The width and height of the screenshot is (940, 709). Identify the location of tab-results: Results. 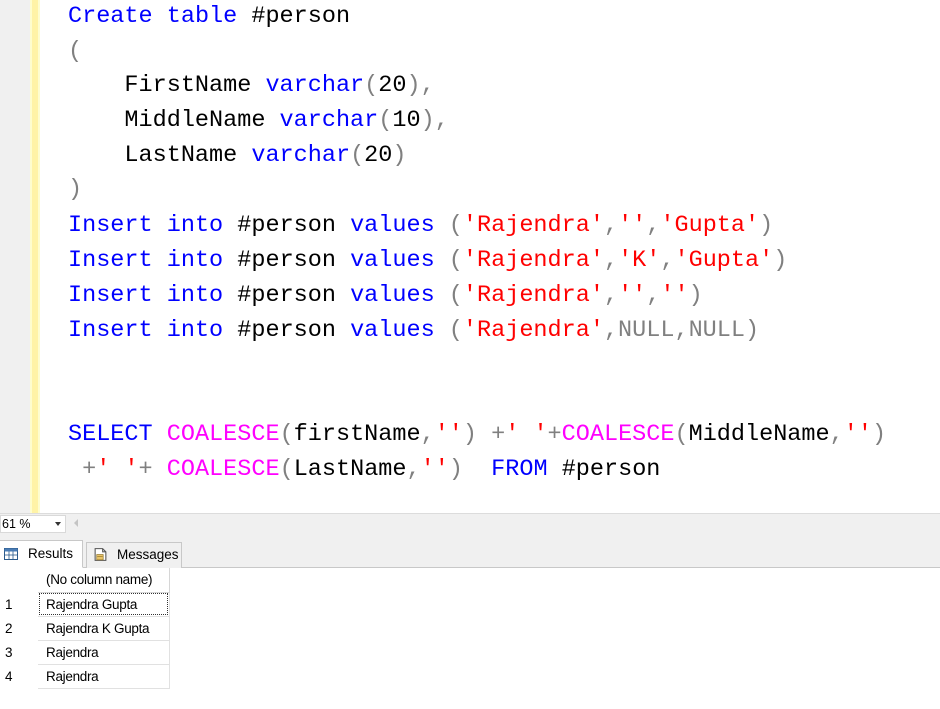
(41, 554).